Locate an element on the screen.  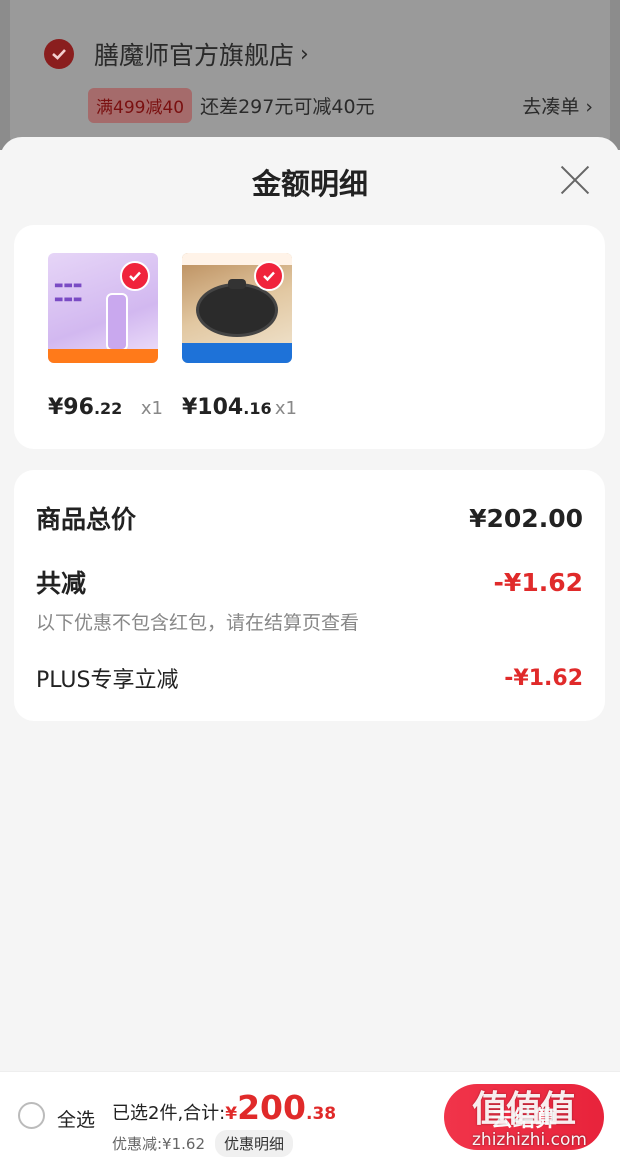
total-reduce-label: 共减 is located at coordinates (61, 583).